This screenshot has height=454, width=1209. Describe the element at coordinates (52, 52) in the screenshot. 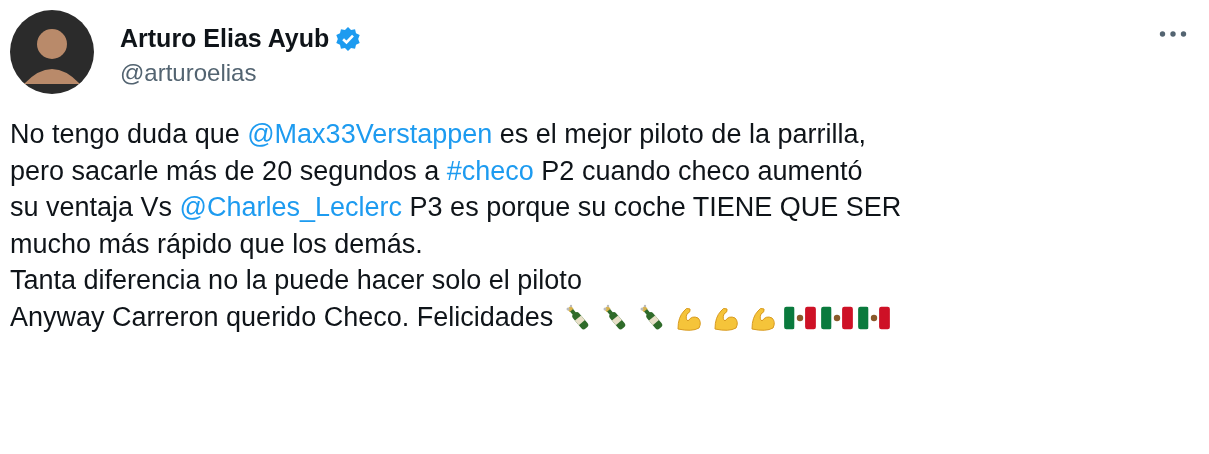

I see `avatar` at that location.